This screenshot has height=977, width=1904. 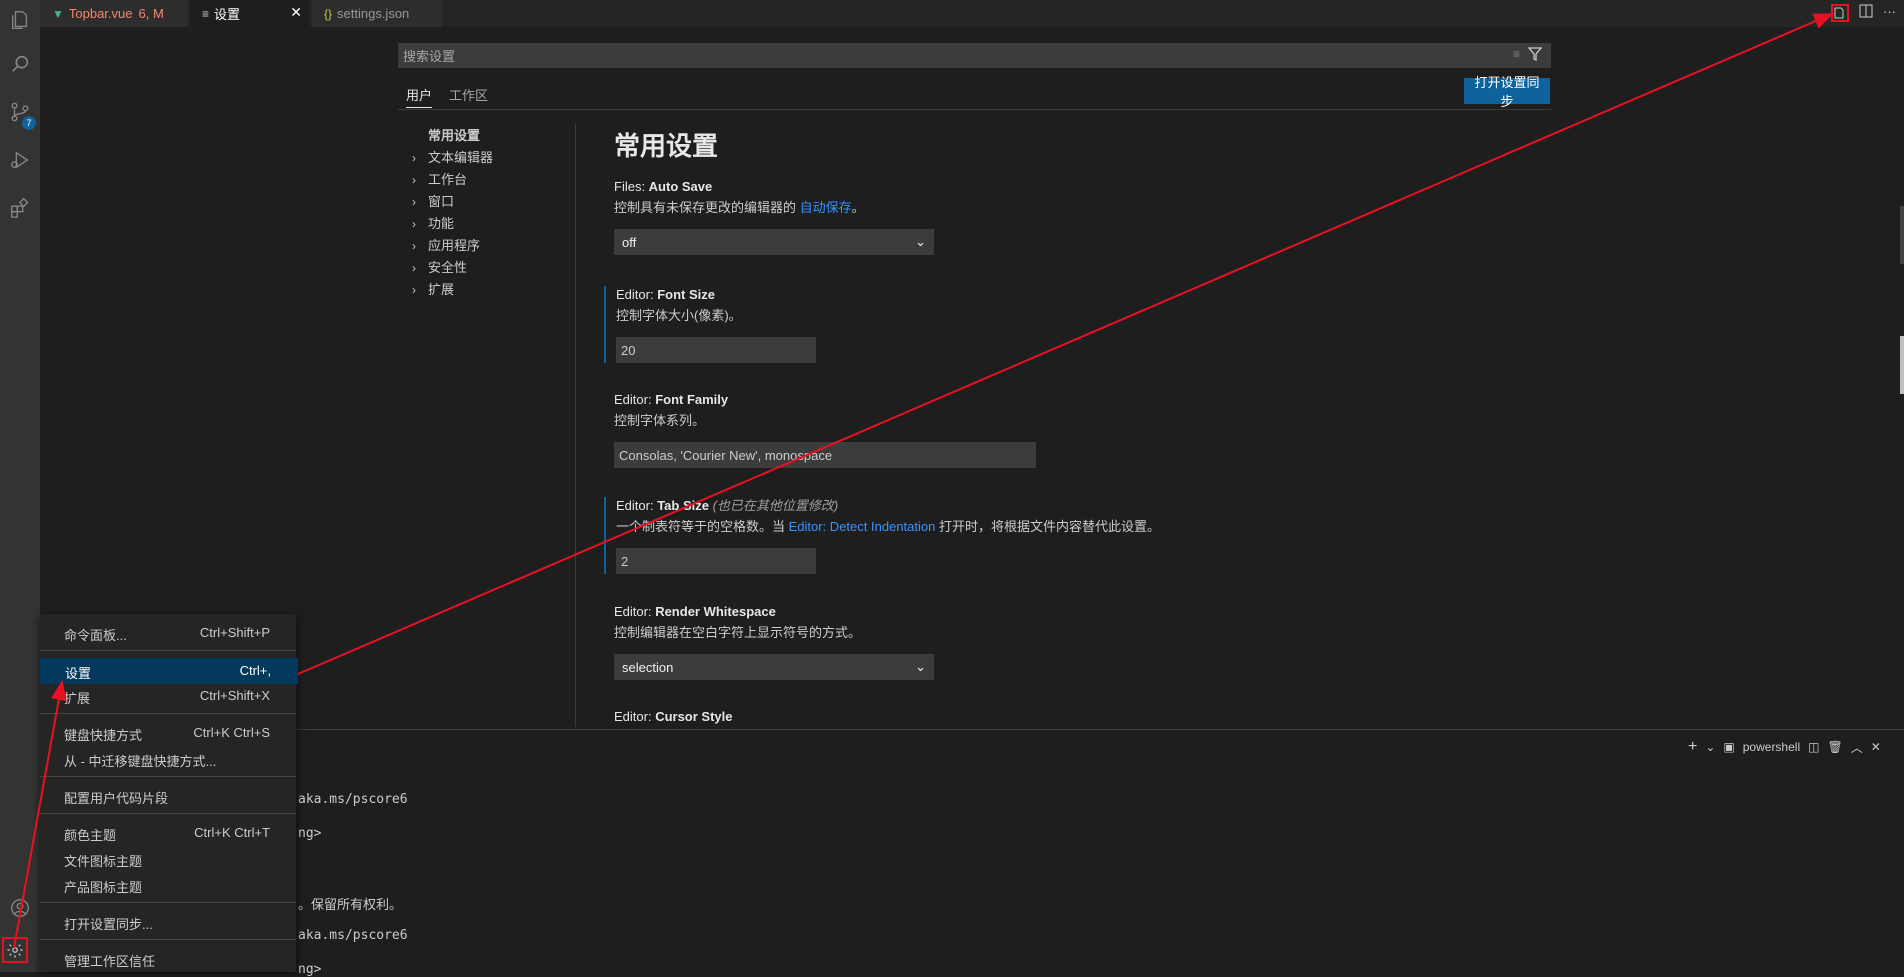 What do you see at coordinates (1055, 324) in the screenshot?
I see `setting-font-size: Editor: Font Size 控制字体大小(像素)。 20` at bounding box center [1055, 324].